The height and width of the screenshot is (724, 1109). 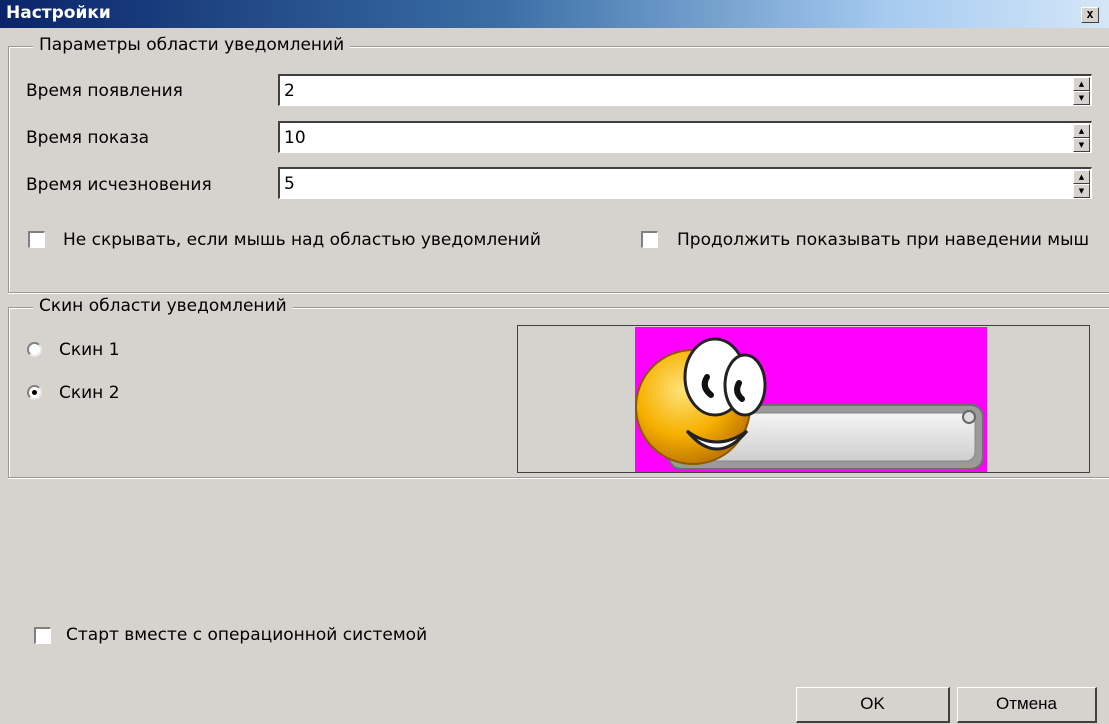 I want to click on startup-checkbox, so click(x=42, y=635).